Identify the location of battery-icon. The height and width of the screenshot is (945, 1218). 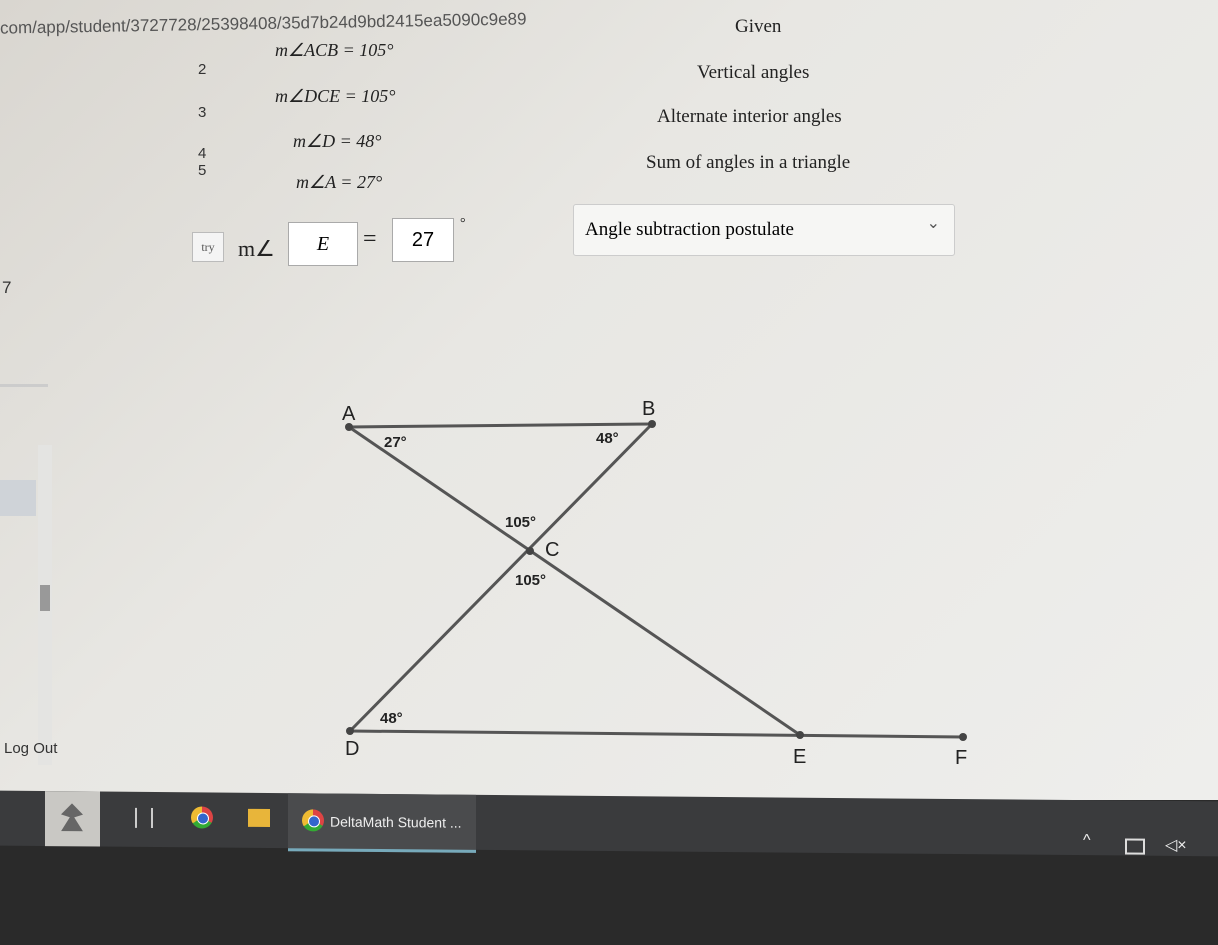
(1135, 846).